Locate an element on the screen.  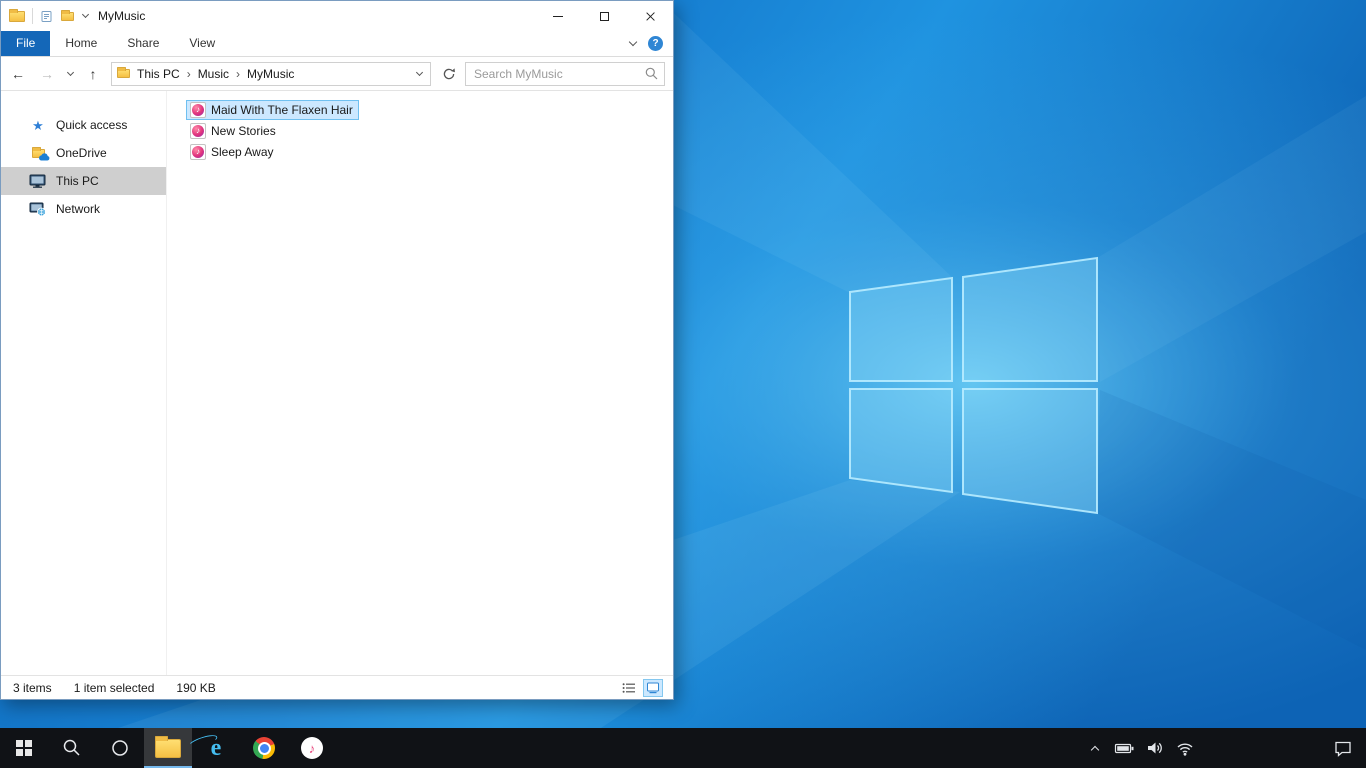
recent-locations-chevron-icon is located at coordinates (70, 72).